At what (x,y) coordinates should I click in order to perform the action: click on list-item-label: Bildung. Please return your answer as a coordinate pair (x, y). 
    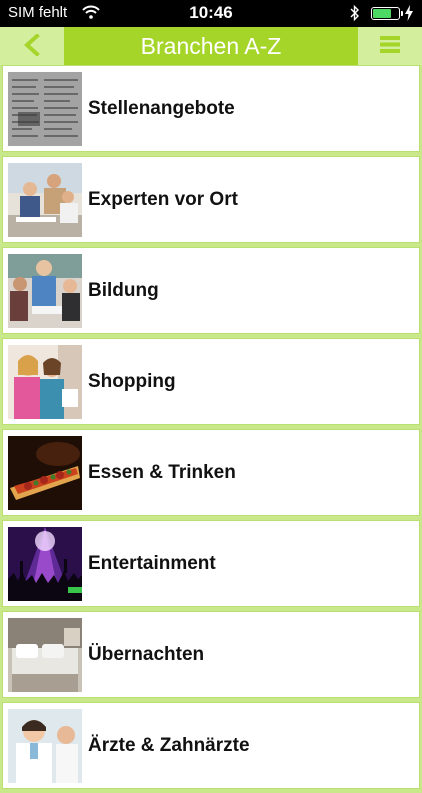
    Looking at the image, I should click on (123, 290).